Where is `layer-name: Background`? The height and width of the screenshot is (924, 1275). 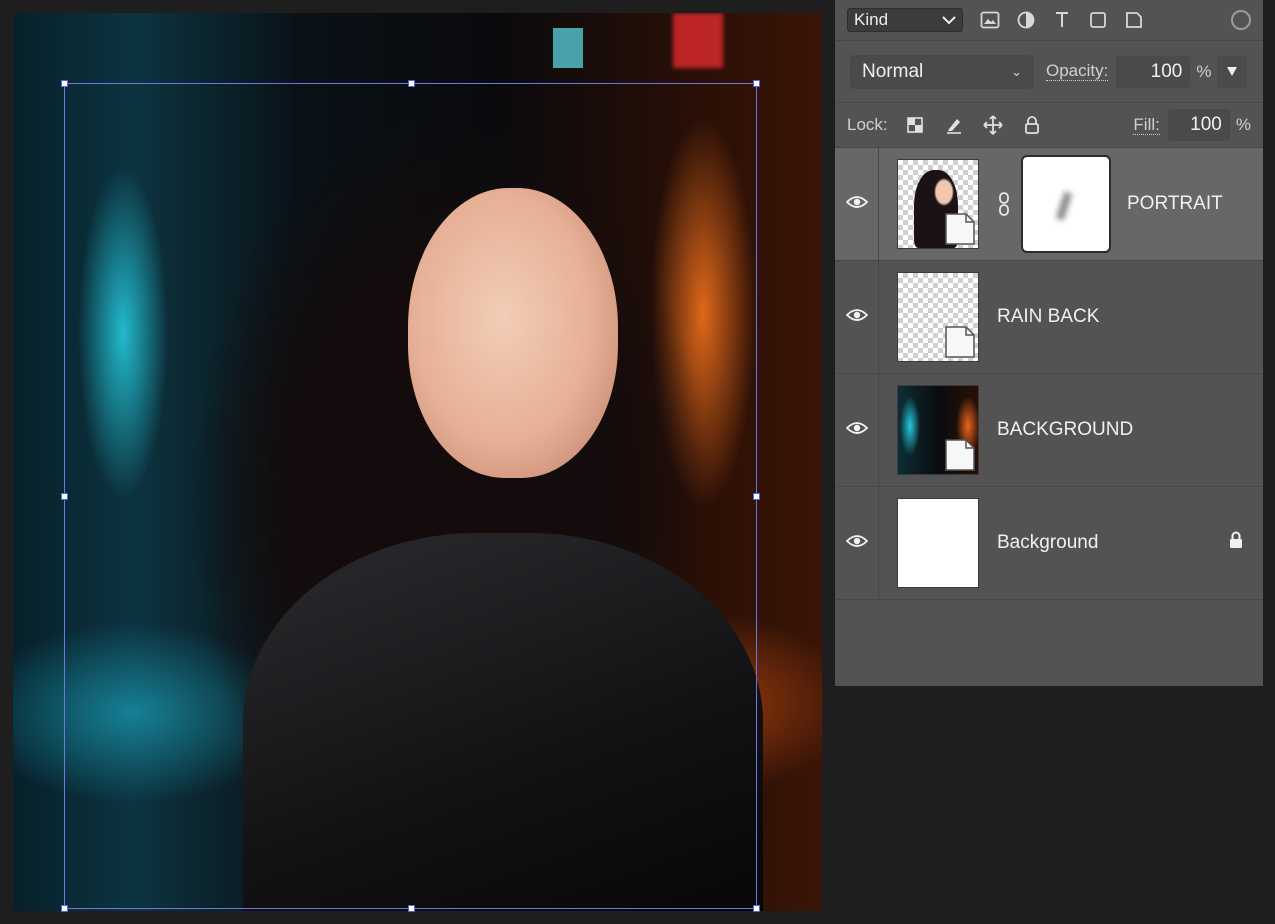
layer-name: Background is located at coordinates (1047, 543).